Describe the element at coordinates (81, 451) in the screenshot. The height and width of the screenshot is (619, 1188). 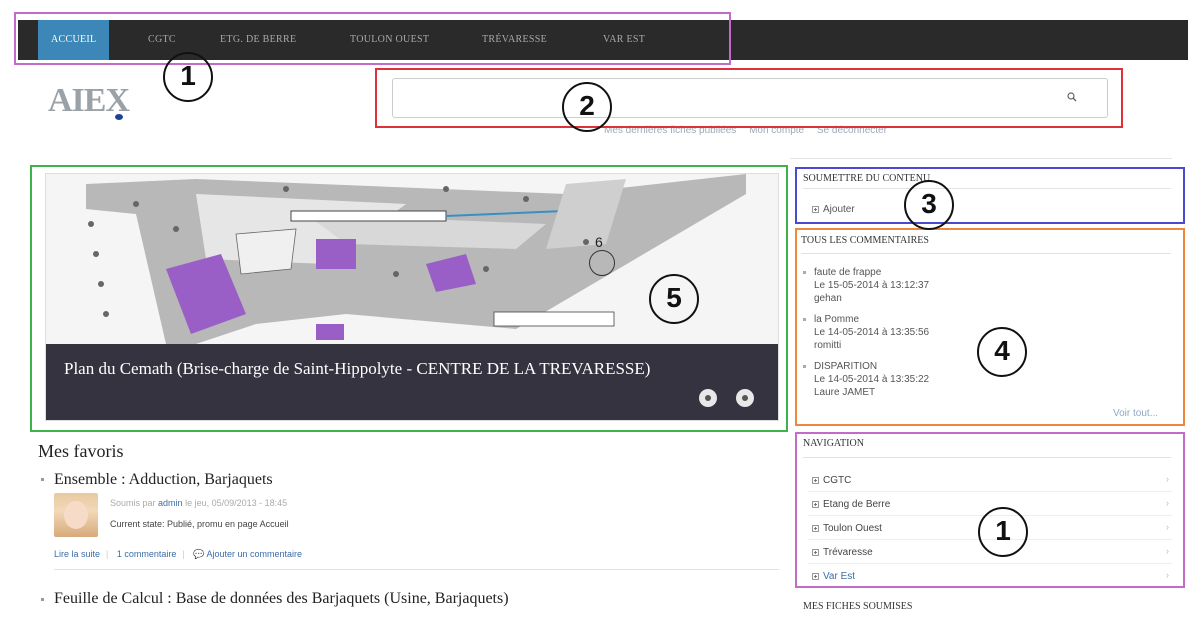
I see `favorites-title: Mes favoris` at that location.